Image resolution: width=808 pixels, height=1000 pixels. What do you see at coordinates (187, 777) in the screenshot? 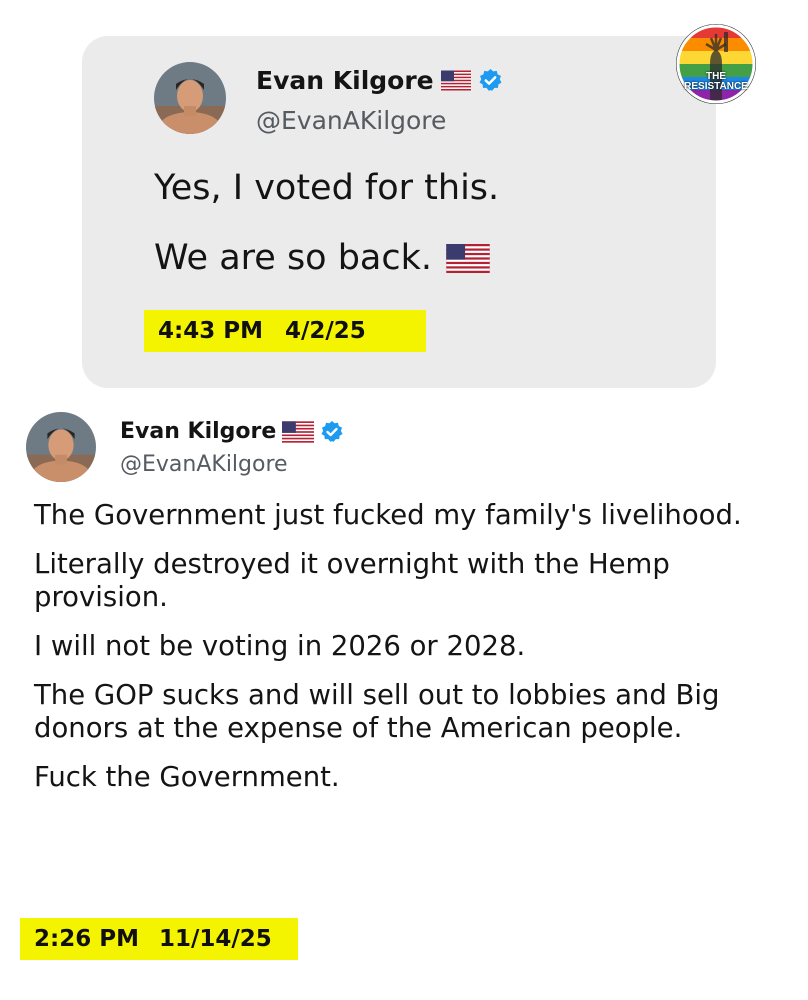
I see `tweet-paragraph: Fuck the Government.` at bounding box center [187, 777].